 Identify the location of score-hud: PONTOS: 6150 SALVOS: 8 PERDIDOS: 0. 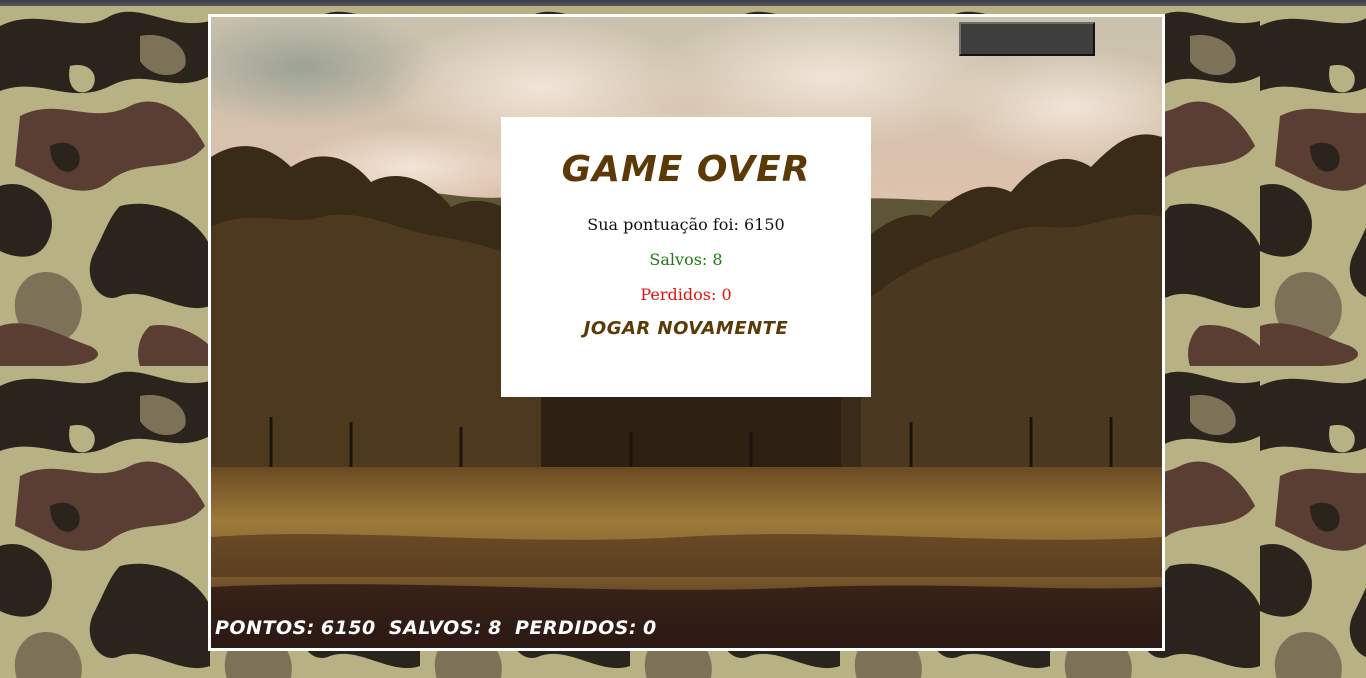
(439, 628).